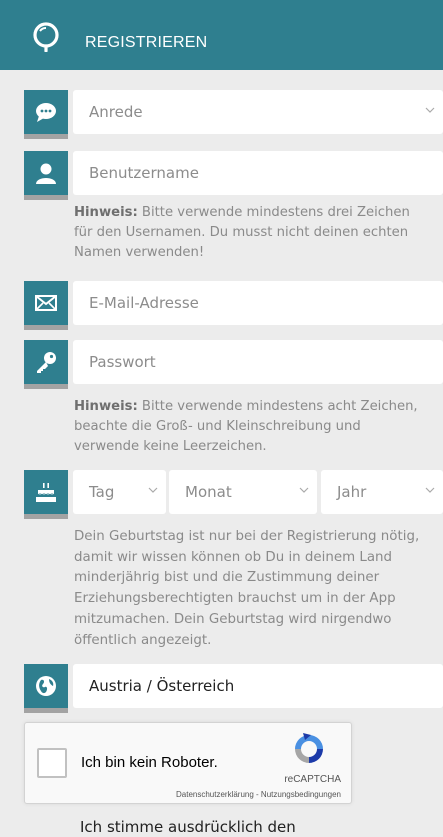  I want to click on birthday-icon-box, so click(46, 494).